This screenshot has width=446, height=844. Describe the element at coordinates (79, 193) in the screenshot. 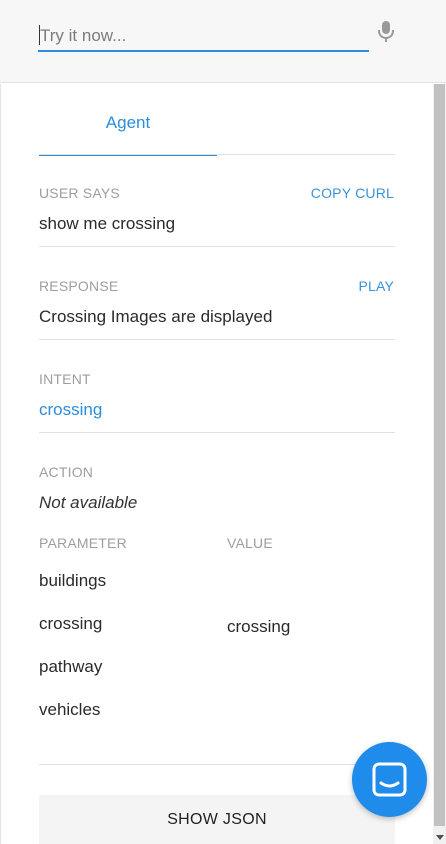

I see `user-says-label: USER SAYS` at that location.